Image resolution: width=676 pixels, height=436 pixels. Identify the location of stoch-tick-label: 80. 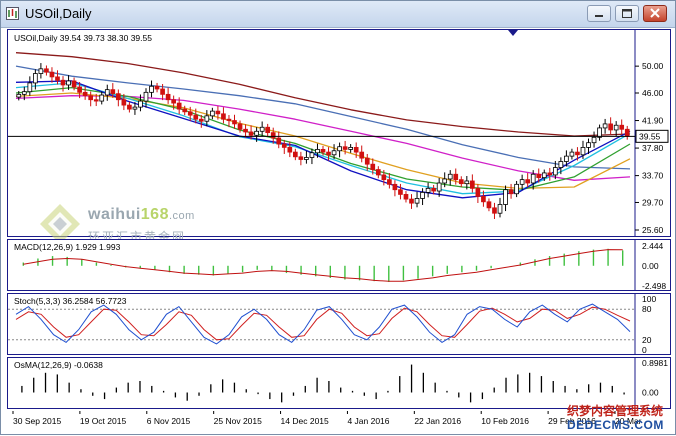
(647, 309).